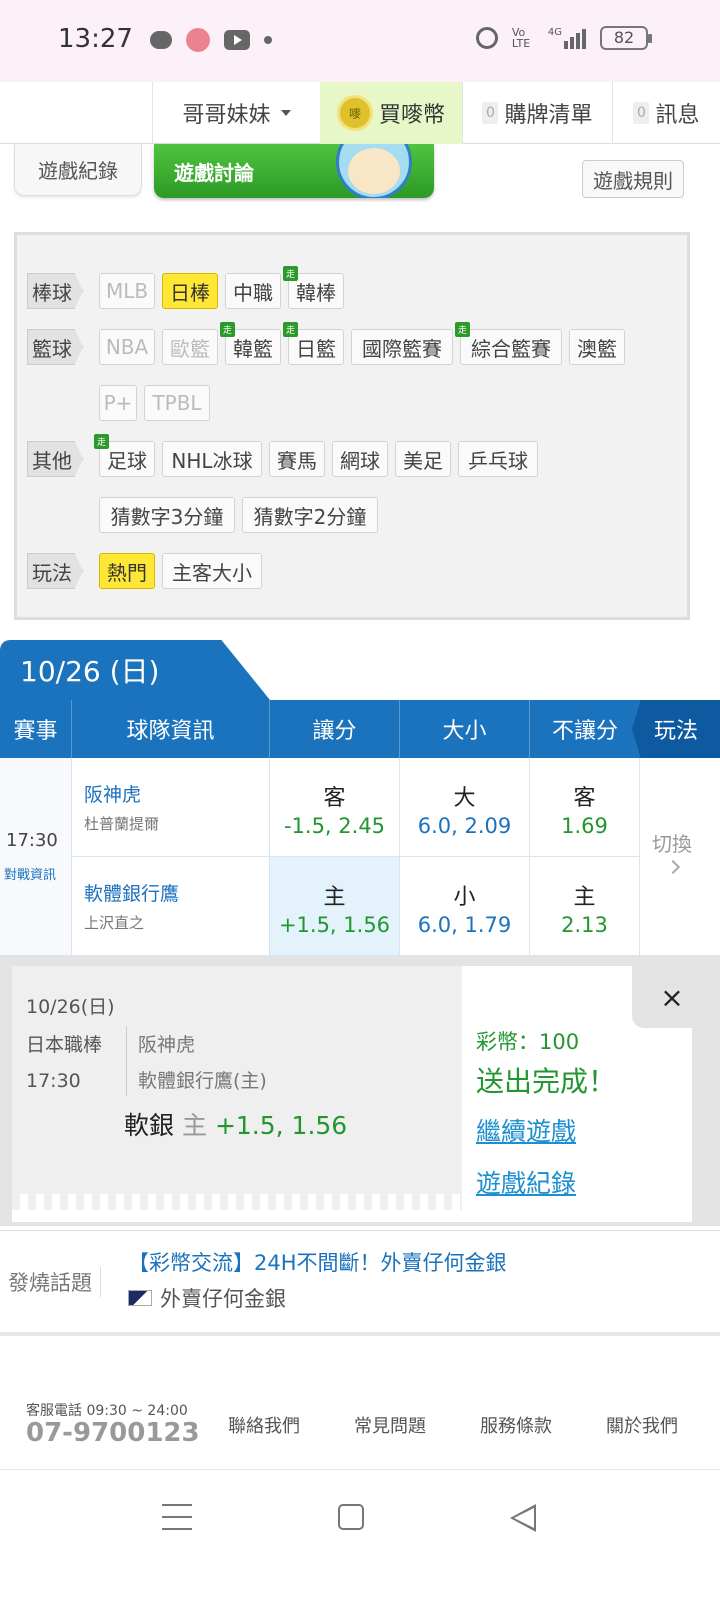  I want to click on chip-npb: 日棒, so click(190, 291).